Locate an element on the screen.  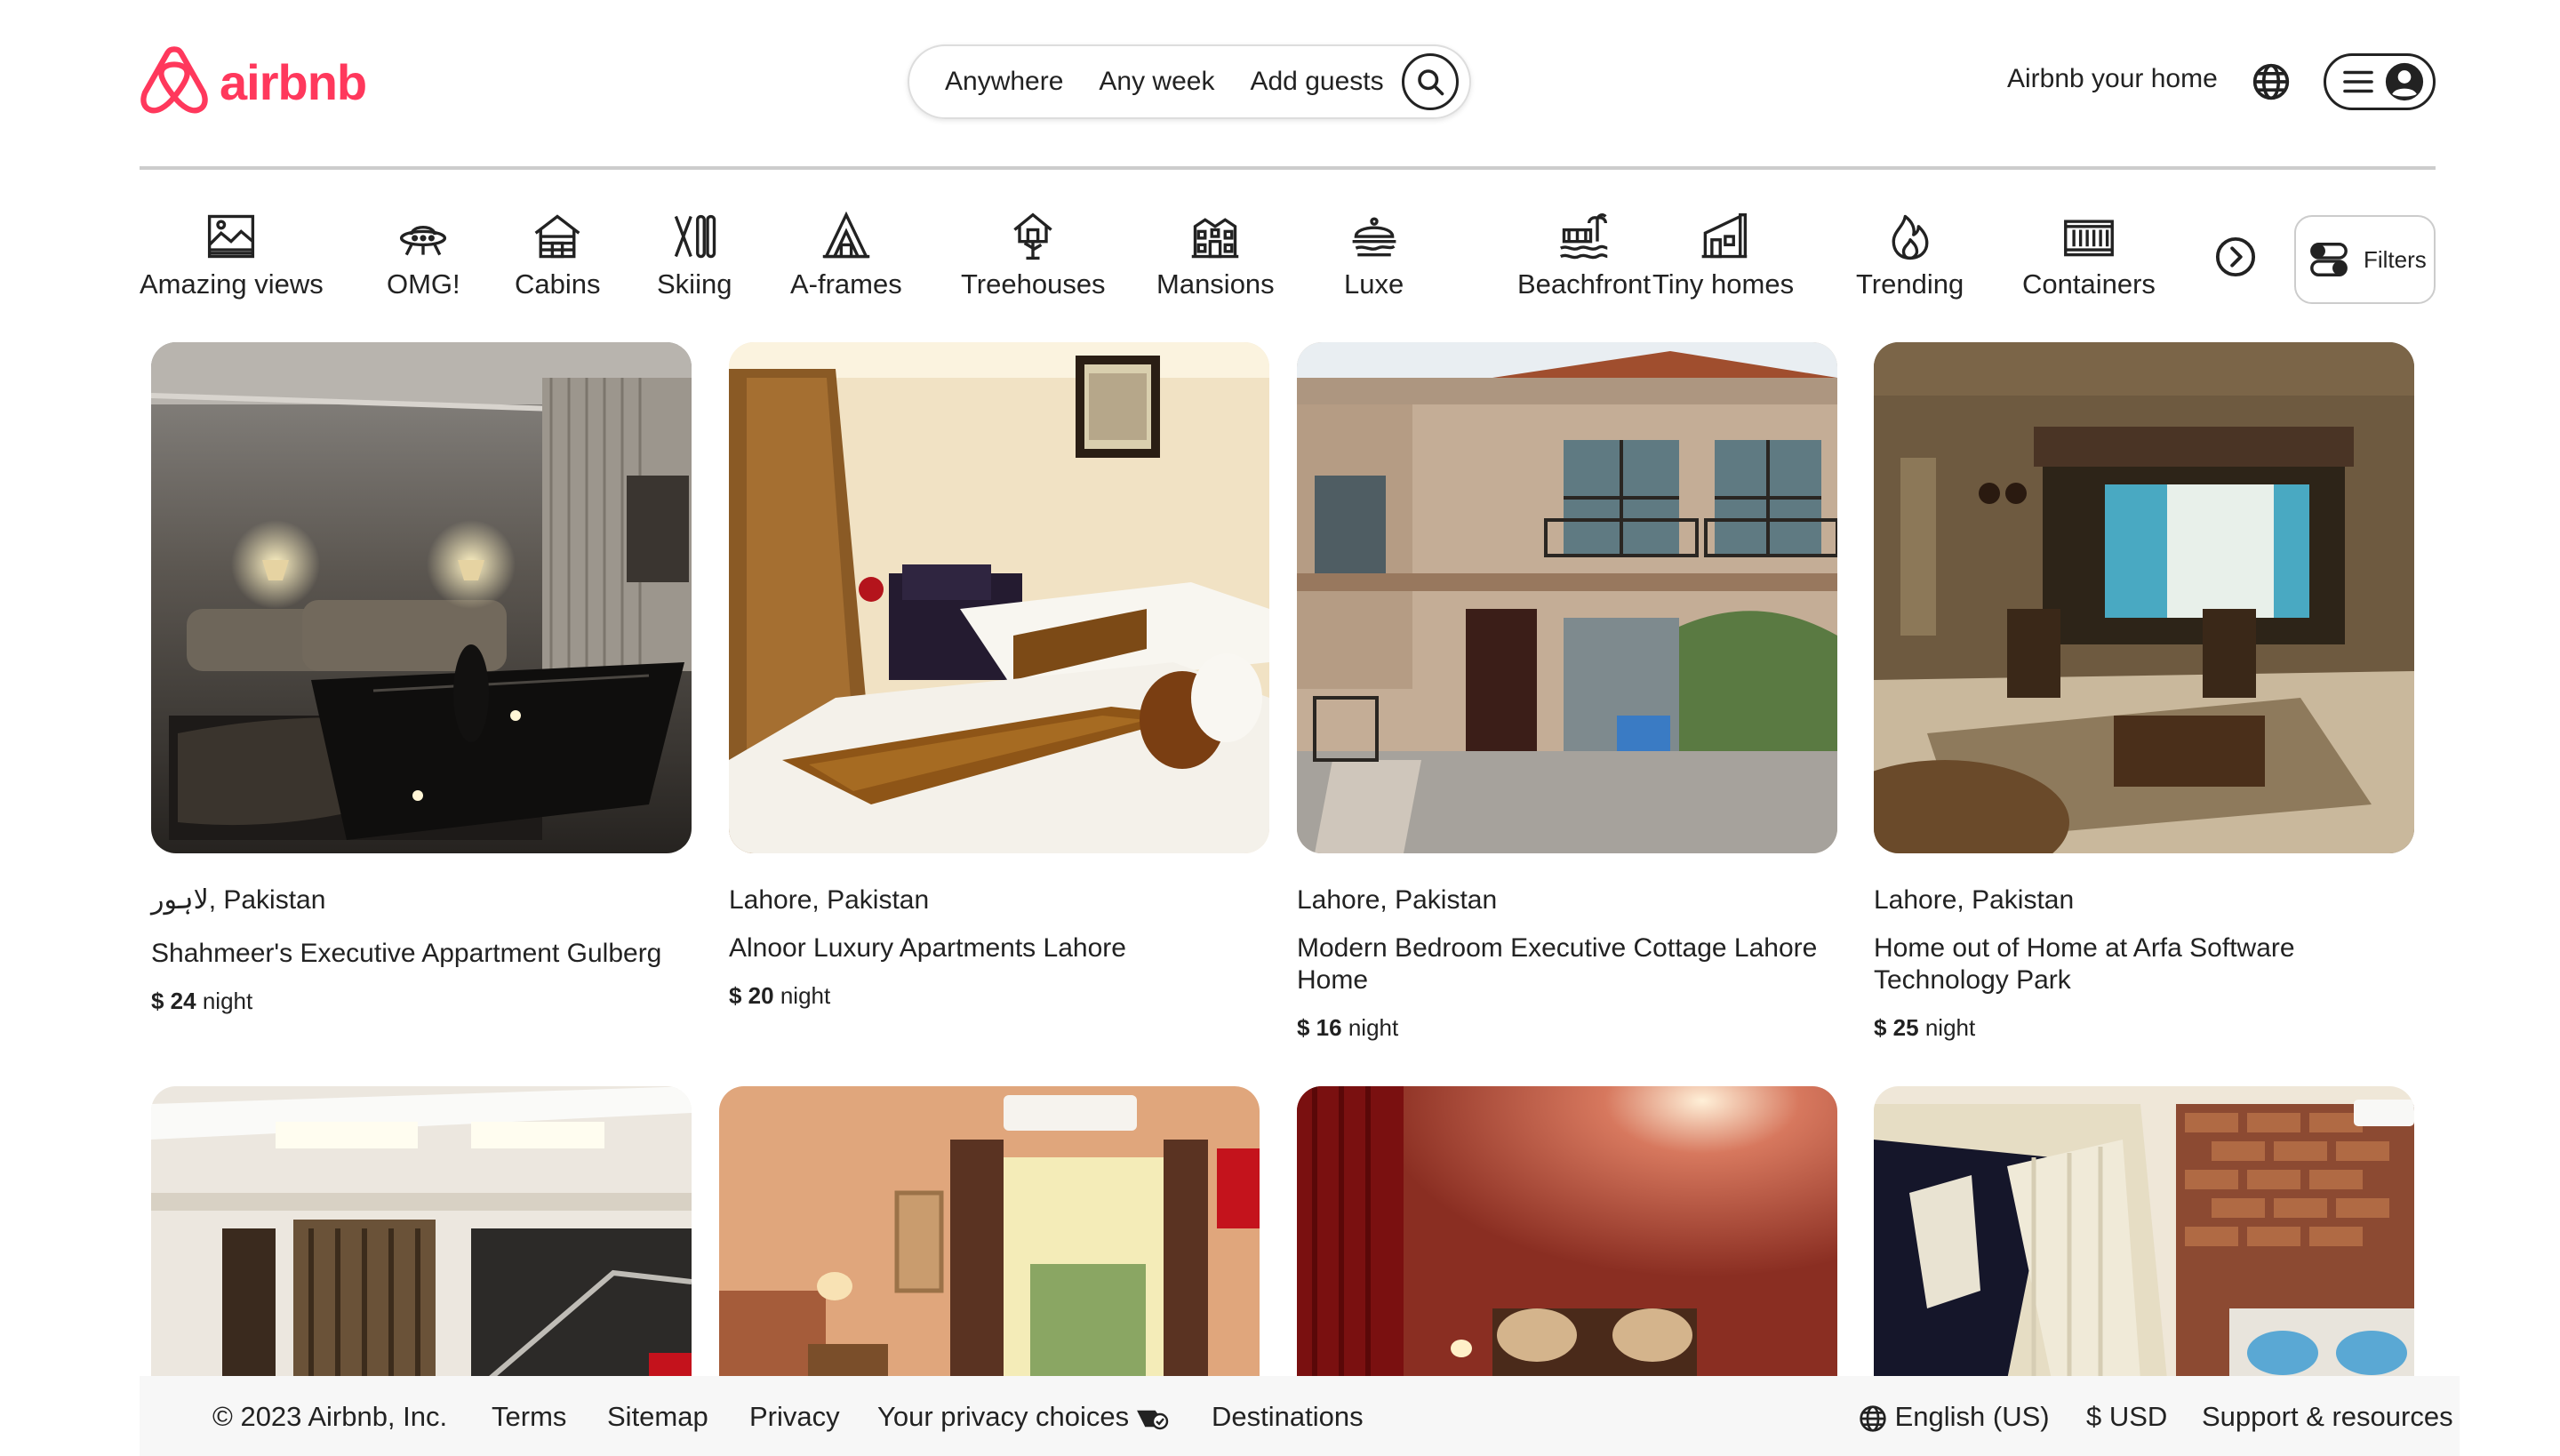
price-amount: $ 24 is located at coordinates (173, 1001).